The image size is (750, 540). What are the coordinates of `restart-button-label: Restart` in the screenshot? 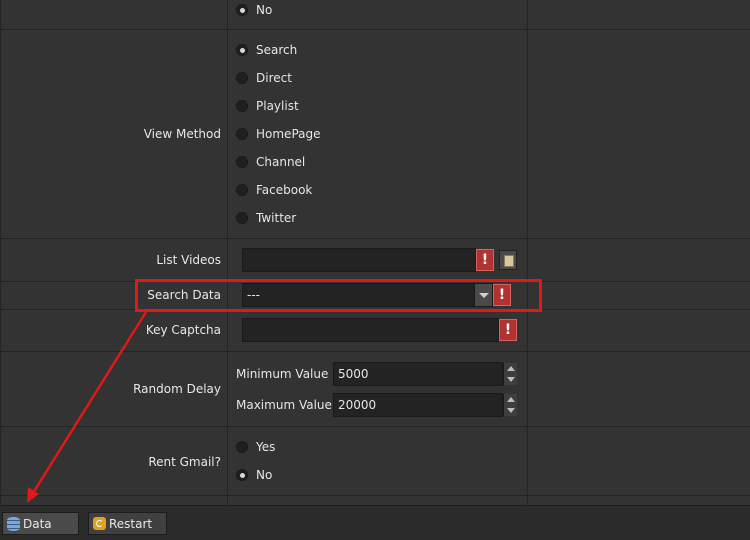 It's located at (131, 523).